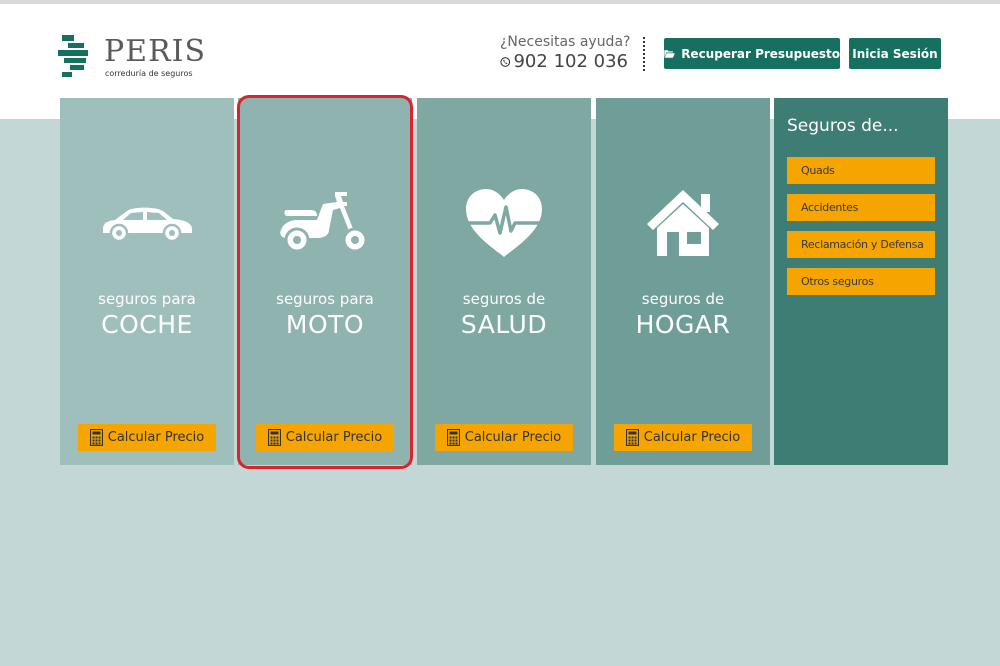 This screenshot has width=1000, height=666. I want to click on card-salud-calc-label: Calcular Precio, so click(513, 437).